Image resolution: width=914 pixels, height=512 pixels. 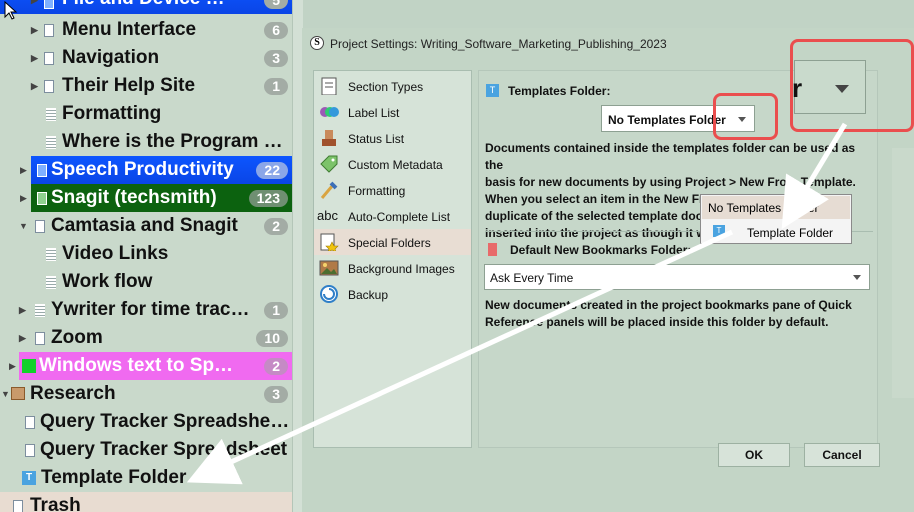 I want to click on arrow-to-dropdown, so click(x=814, y=176).